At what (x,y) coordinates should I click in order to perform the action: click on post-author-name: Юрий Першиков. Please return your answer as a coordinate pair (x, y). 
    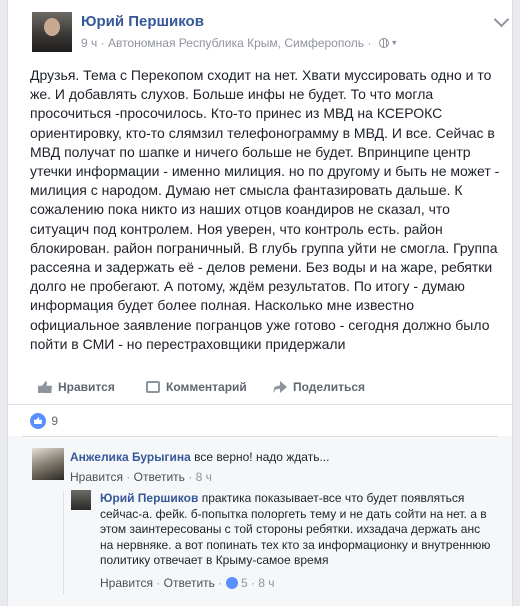
    Looking at the image, I should click on (142, 21).